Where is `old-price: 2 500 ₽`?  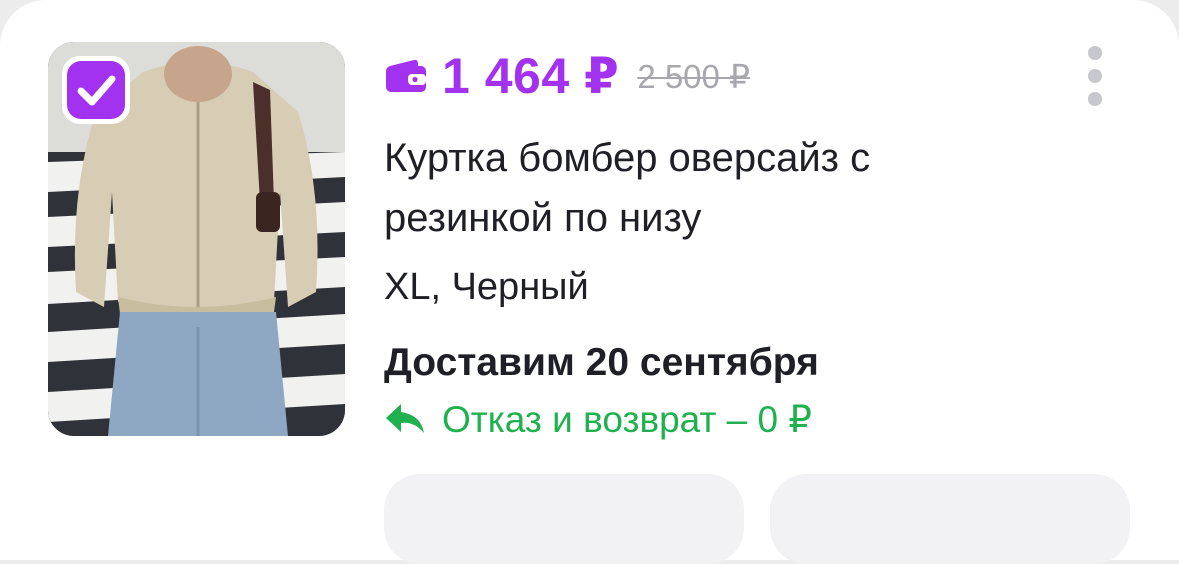
old-price: 2 500 ₽ is located at coordinates (694, 76).